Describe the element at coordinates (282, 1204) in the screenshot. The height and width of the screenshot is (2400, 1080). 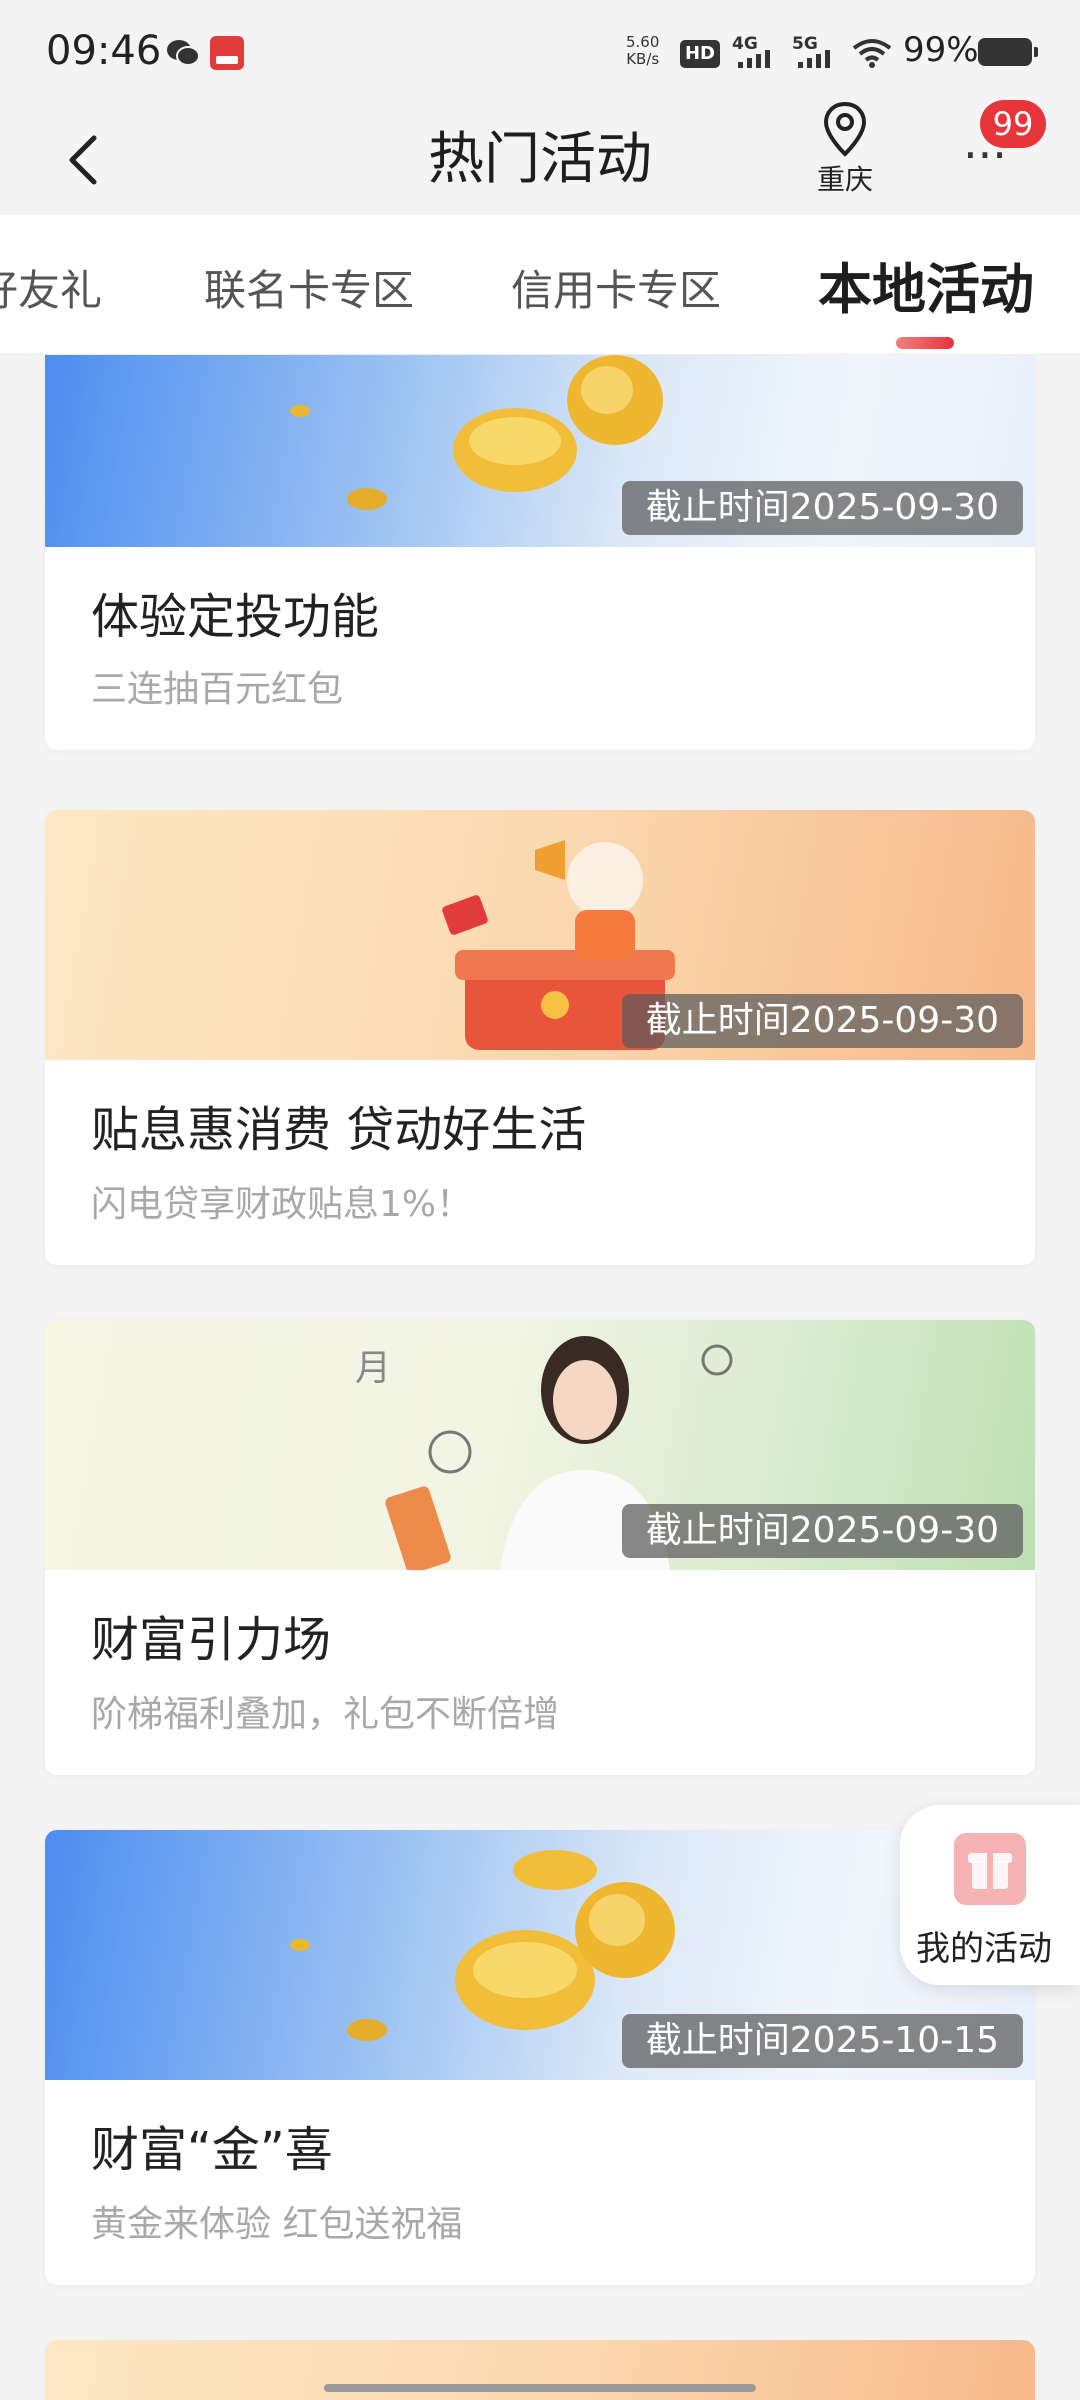
I see `activity-subtitle: 闪电贷享财政贴息1%！` at that location.